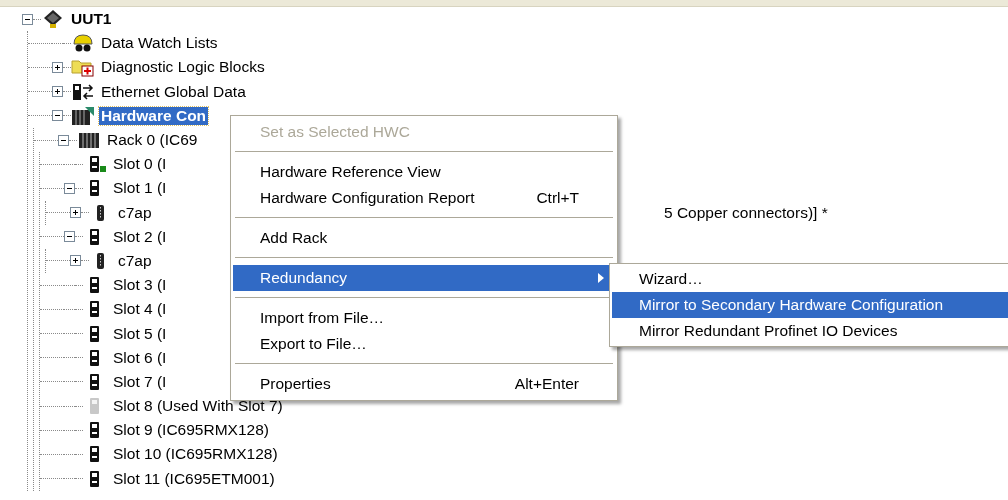 The height and width of the screenshot is (500, 1008). Describe the element at coordinates (83, 43) in the screenshot. I see `helmet-glasses-icon` at that location.